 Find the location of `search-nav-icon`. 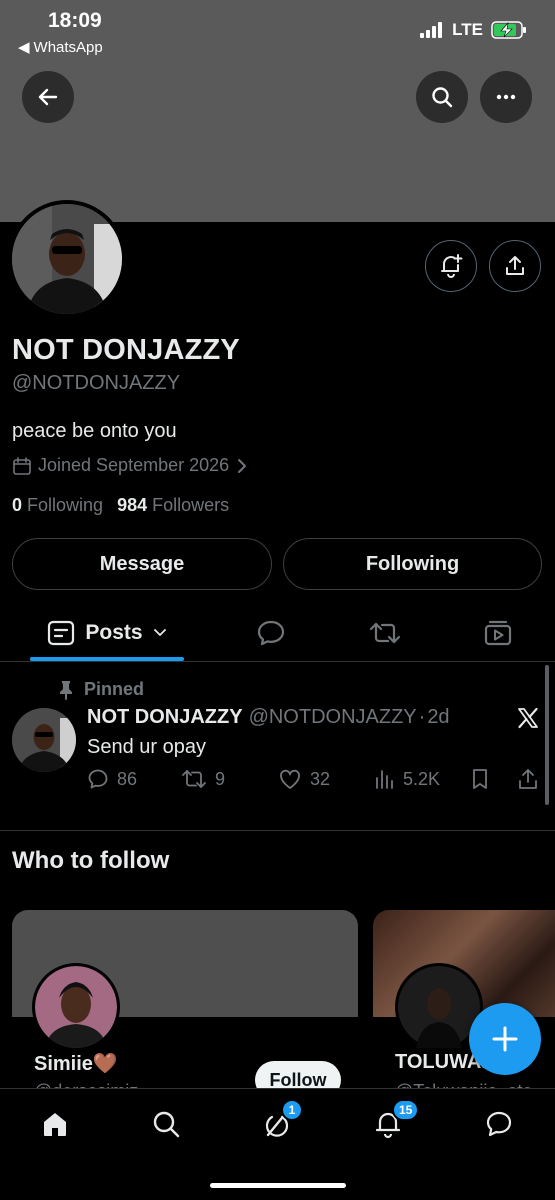

search-nav-icon is located at coordinates (166, 1124).